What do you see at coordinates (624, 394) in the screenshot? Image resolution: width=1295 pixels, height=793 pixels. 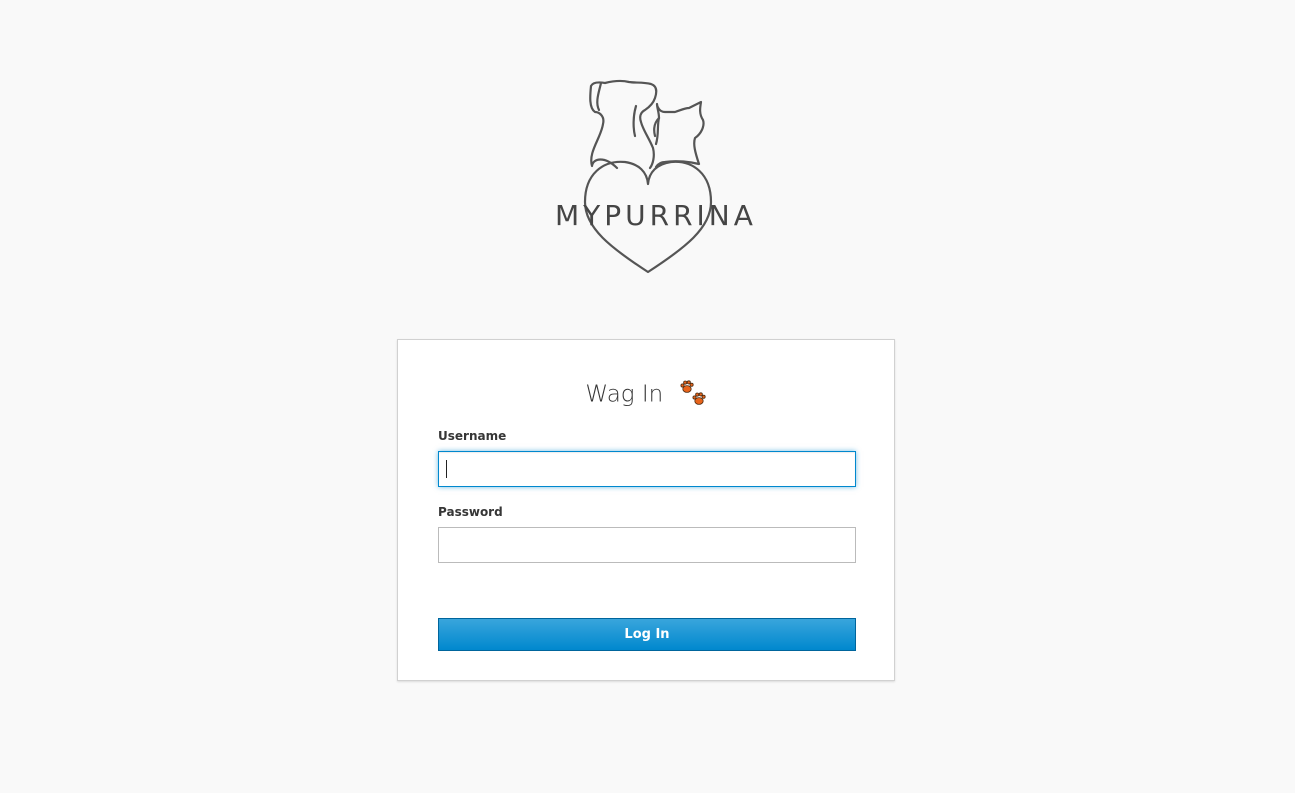 I see `login-title-text: Wag In` at bounding box center [624, 394].